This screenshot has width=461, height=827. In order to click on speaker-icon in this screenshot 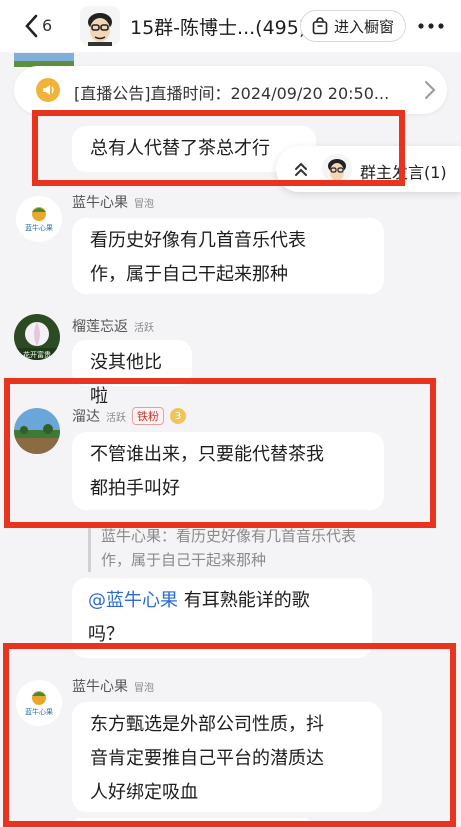, I will do `click(48, 90)`.